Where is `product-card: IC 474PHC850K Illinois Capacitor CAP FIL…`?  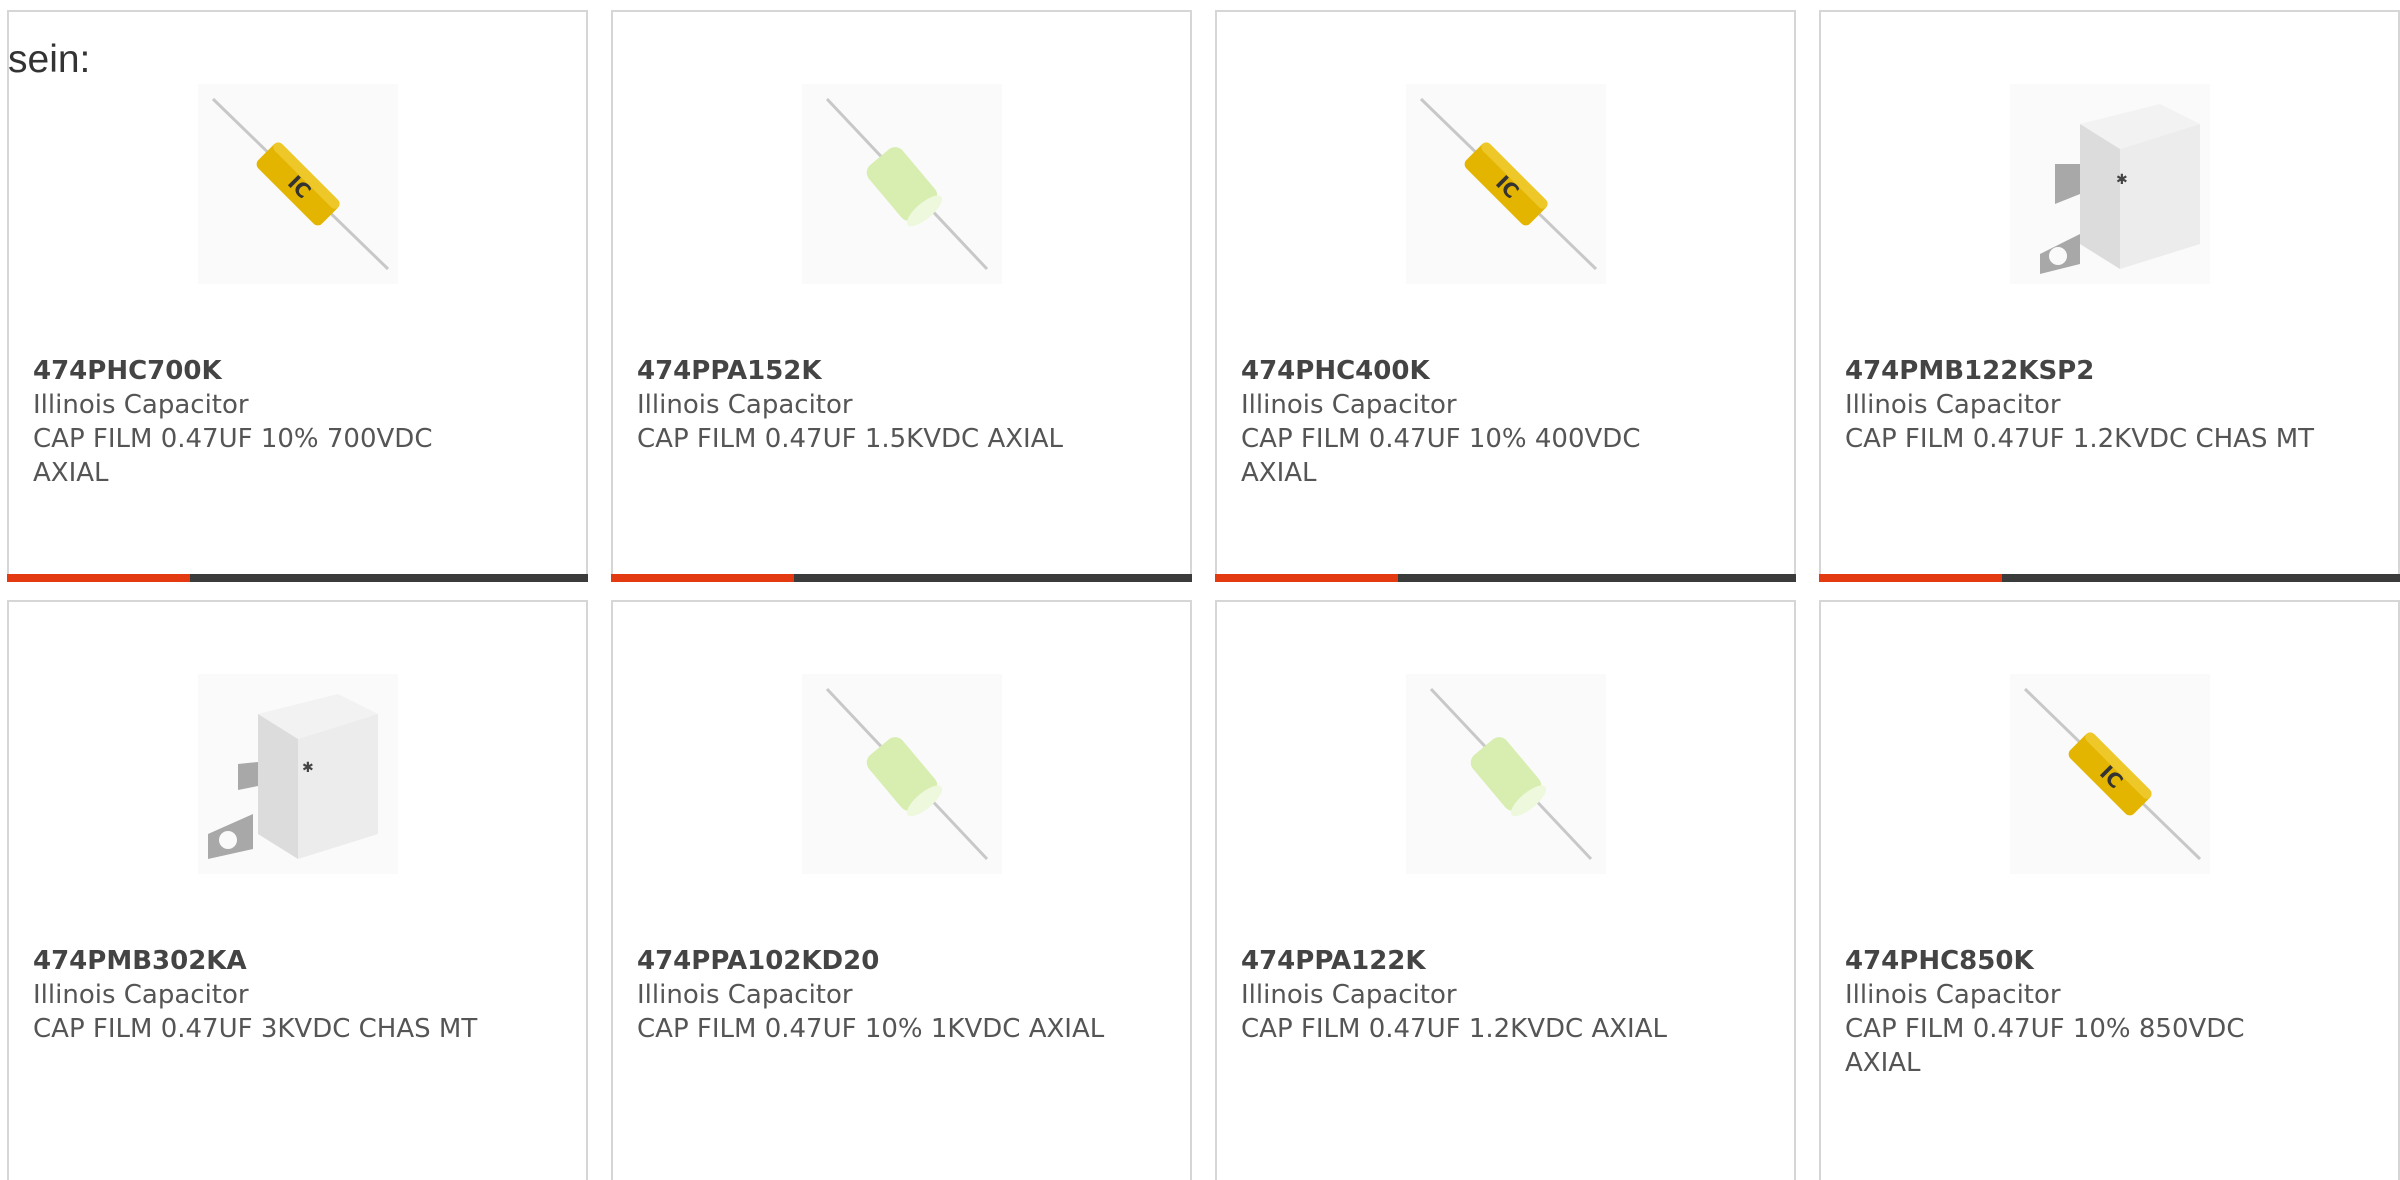 product-card: IC 474PHC850K Illinois Capacitor CAP FIL… is located at coordinates (2109, 890).